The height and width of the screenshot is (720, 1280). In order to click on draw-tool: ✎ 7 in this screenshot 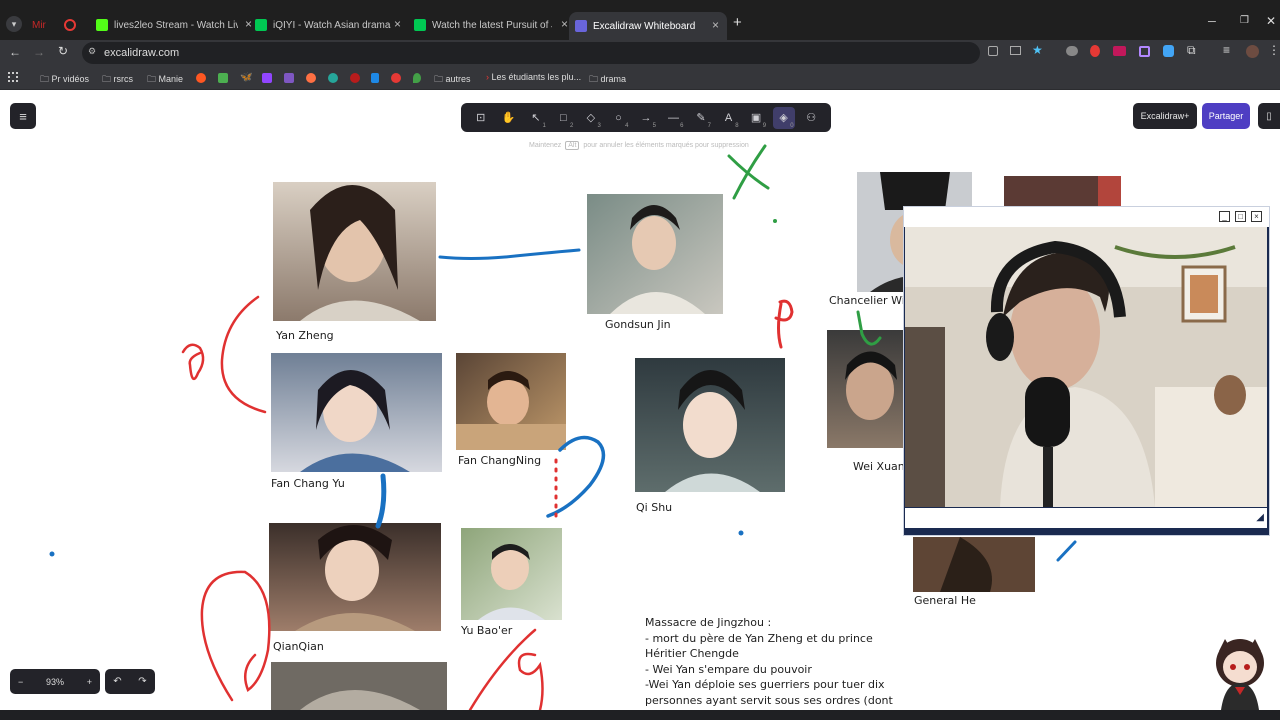, I will do `click(701, 118)`.